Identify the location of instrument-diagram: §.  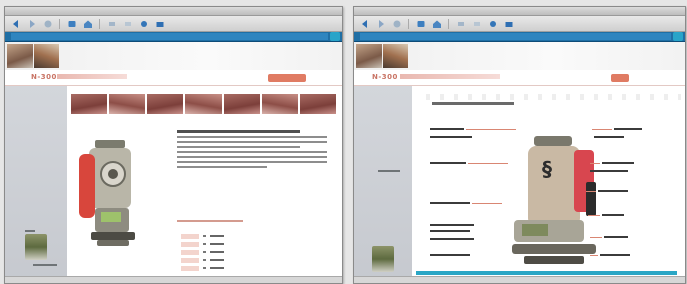
(559, 203).